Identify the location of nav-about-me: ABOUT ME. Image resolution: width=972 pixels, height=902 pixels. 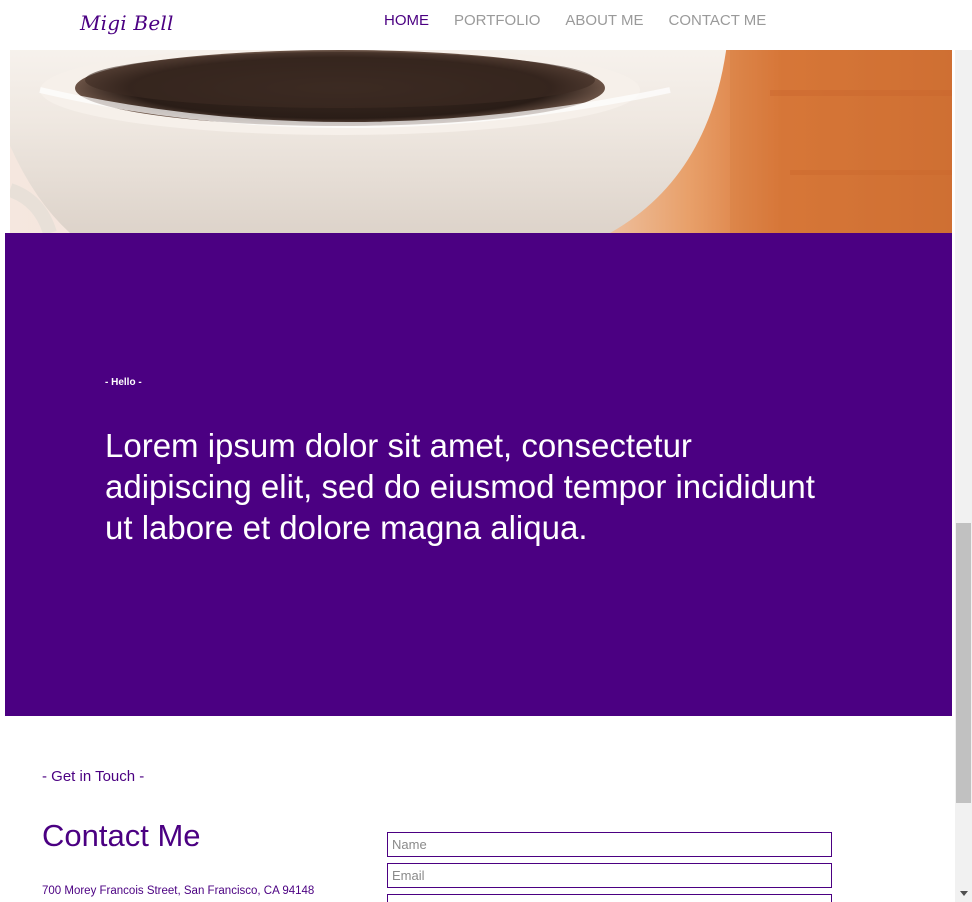
(604, 21).